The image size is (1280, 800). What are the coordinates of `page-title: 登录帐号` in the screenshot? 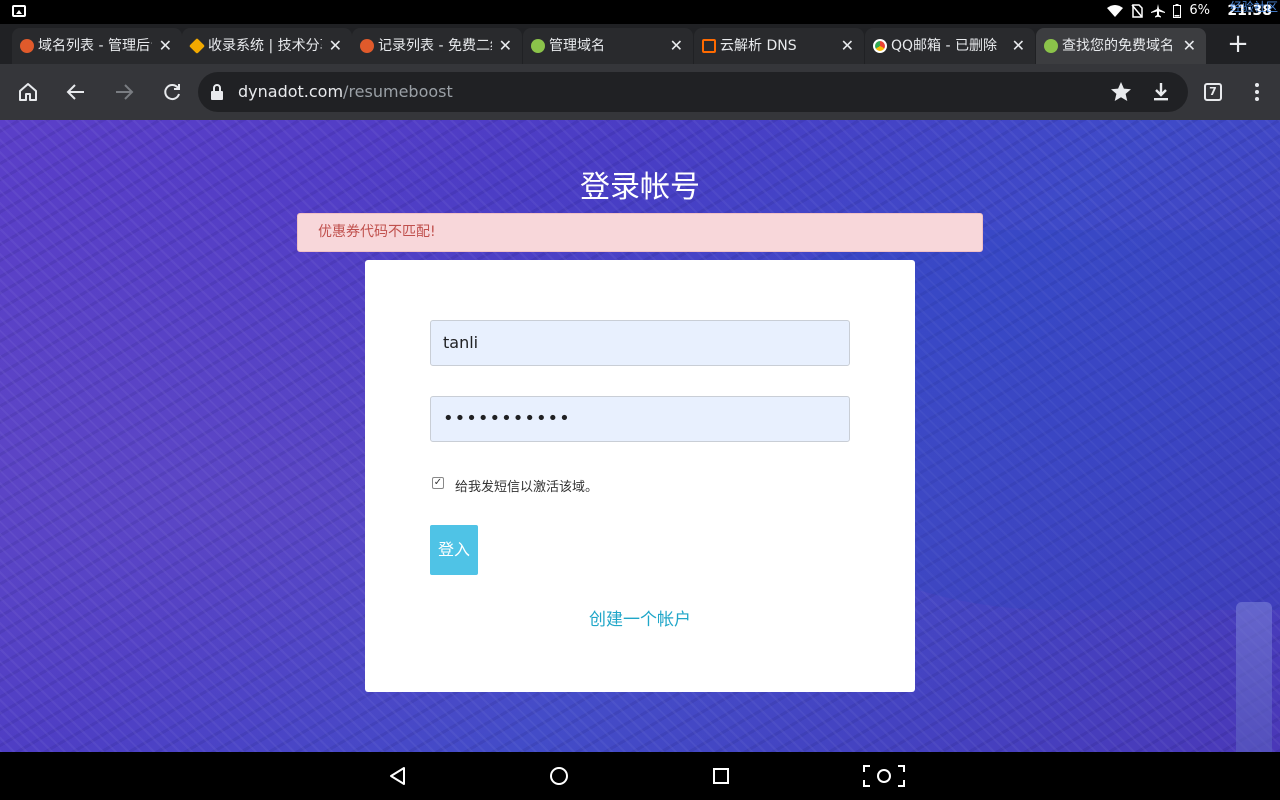 It's located at (640, 187).